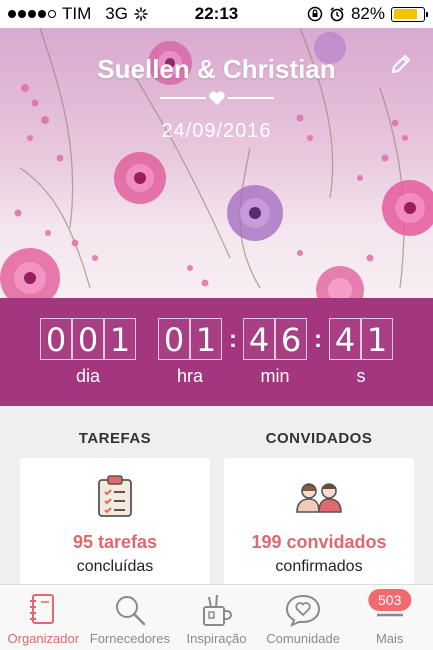 This screenshot has width=433, height=650. Describe the element at coordinates (389, 600) in the screenshot. I see `notification-badge: 503` at that location.